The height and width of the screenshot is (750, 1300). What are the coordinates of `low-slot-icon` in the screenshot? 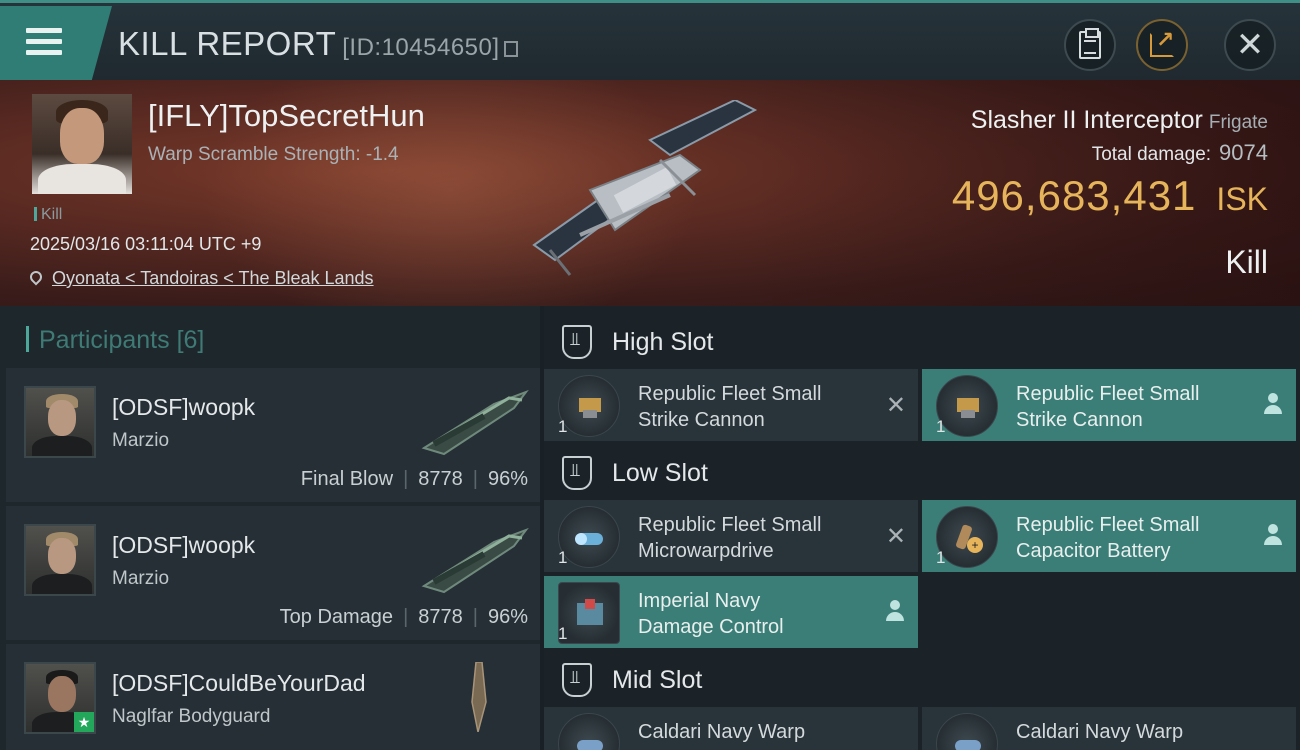 It's located at (577, 473).